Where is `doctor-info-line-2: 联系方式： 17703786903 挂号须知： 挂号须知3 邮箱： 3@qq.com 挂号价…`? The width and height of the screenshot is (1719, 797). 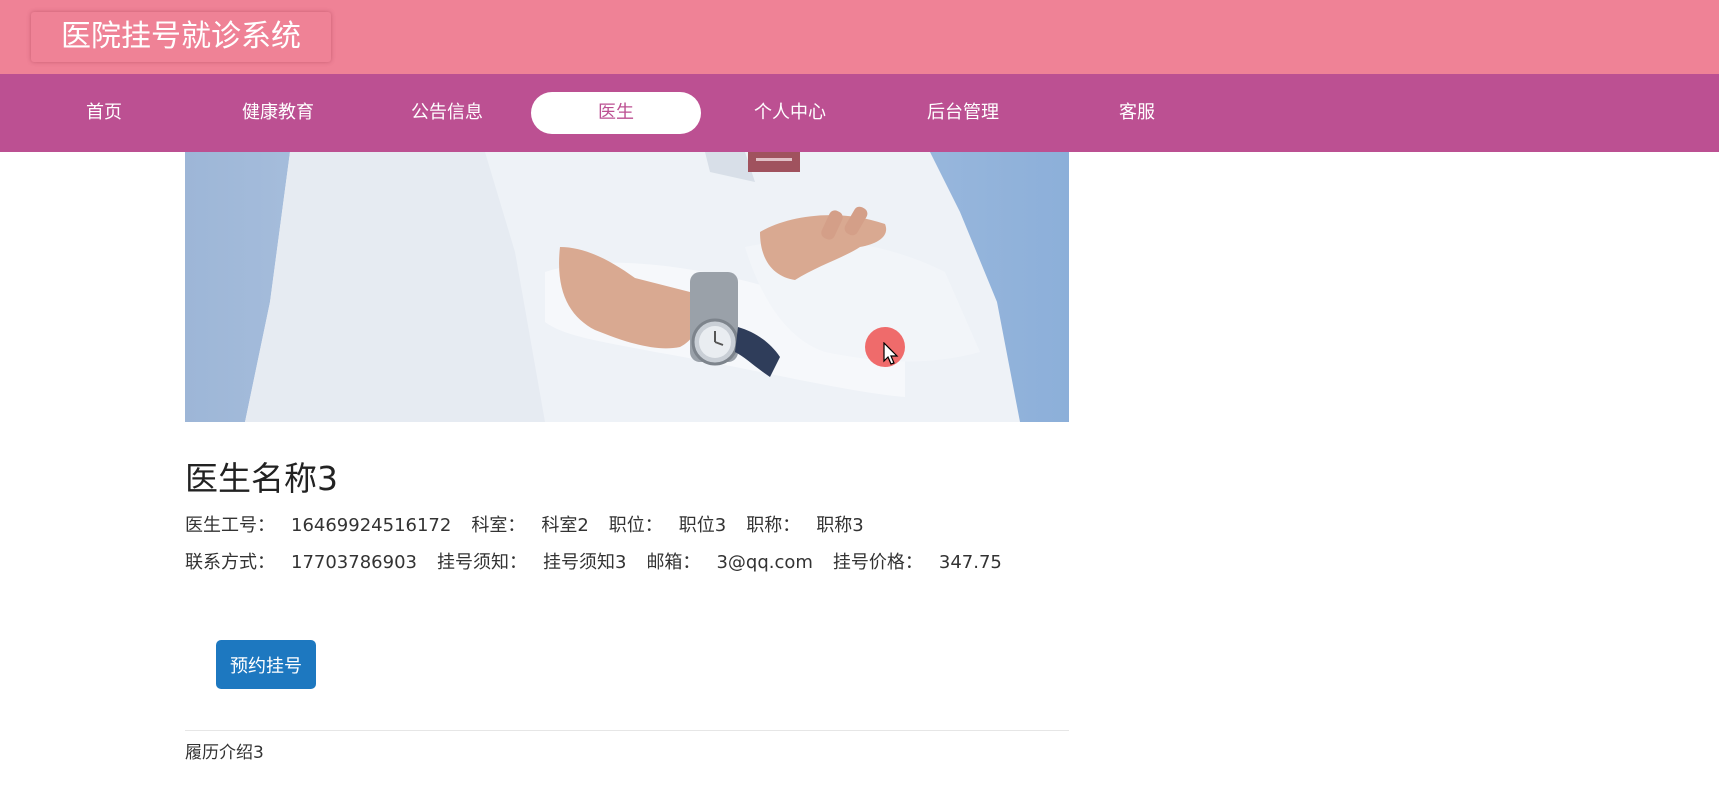
doctor-info-line-2: 联系方式： 17703786903 挂号须知： 挂号须知3 邮箱： 3@qq.com 挂号价… is located at coordinates (603, 561).